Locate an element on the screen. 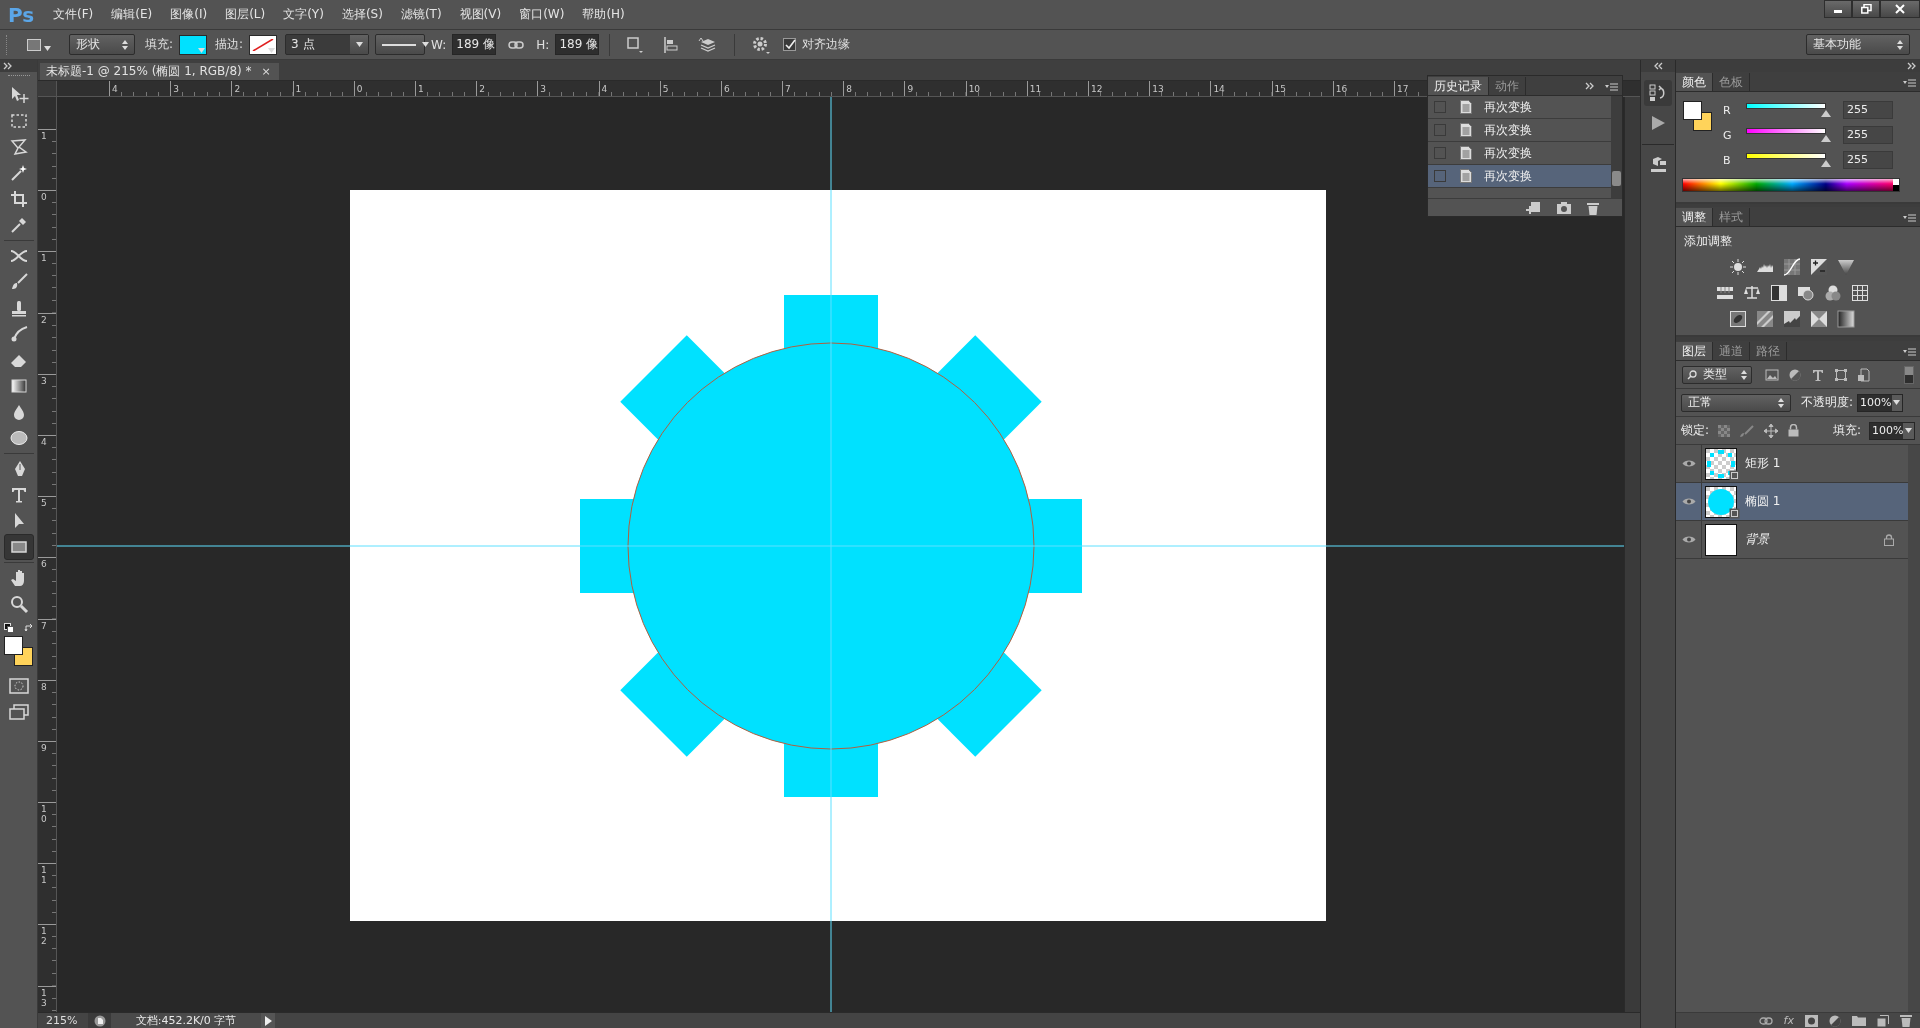 This screenshot has height=1028, width=1920. layer-mask-icon is located at coordinates (1811, 1020).